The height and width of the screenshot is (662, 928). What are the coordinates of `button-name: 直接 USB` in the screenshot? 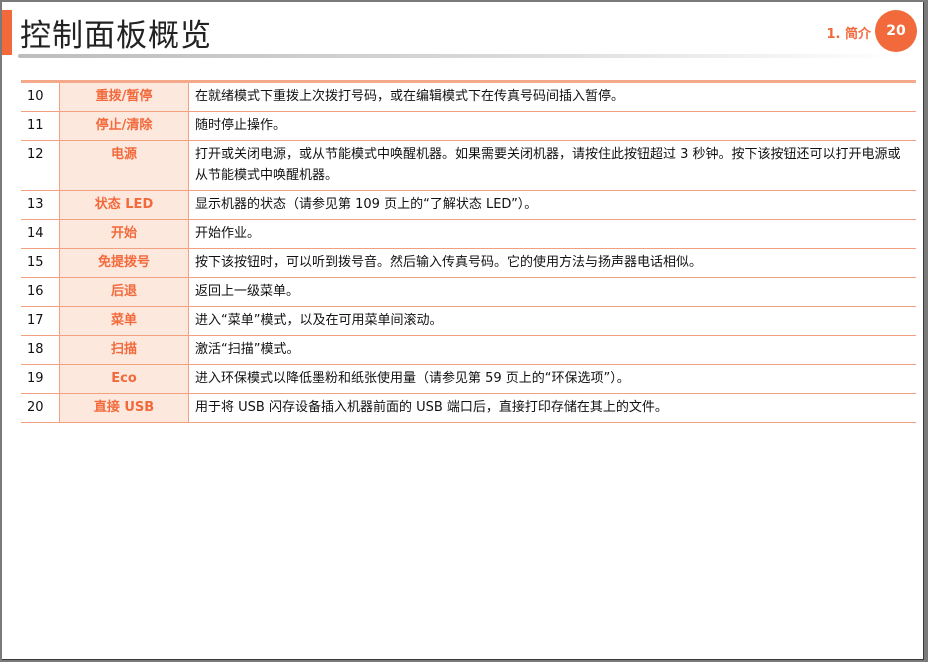 It's located at (124, 408).